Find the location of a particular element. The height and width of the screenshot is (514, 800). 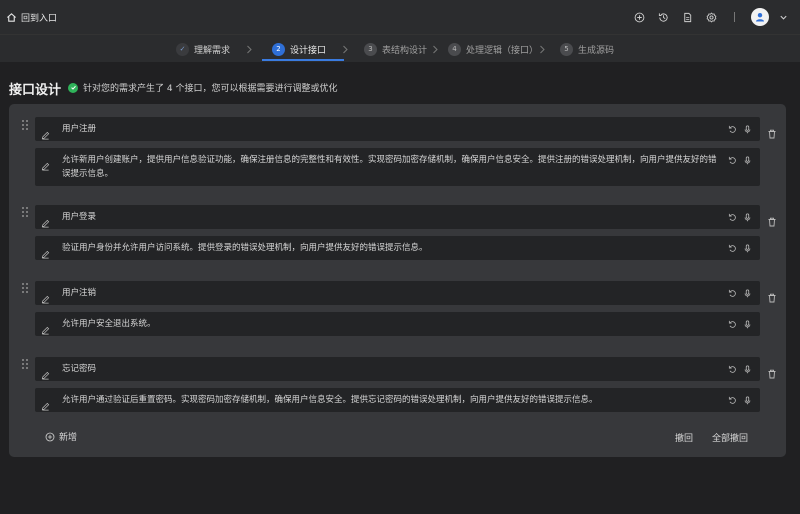

step-number: 5 is located at coordinates (566, 49).